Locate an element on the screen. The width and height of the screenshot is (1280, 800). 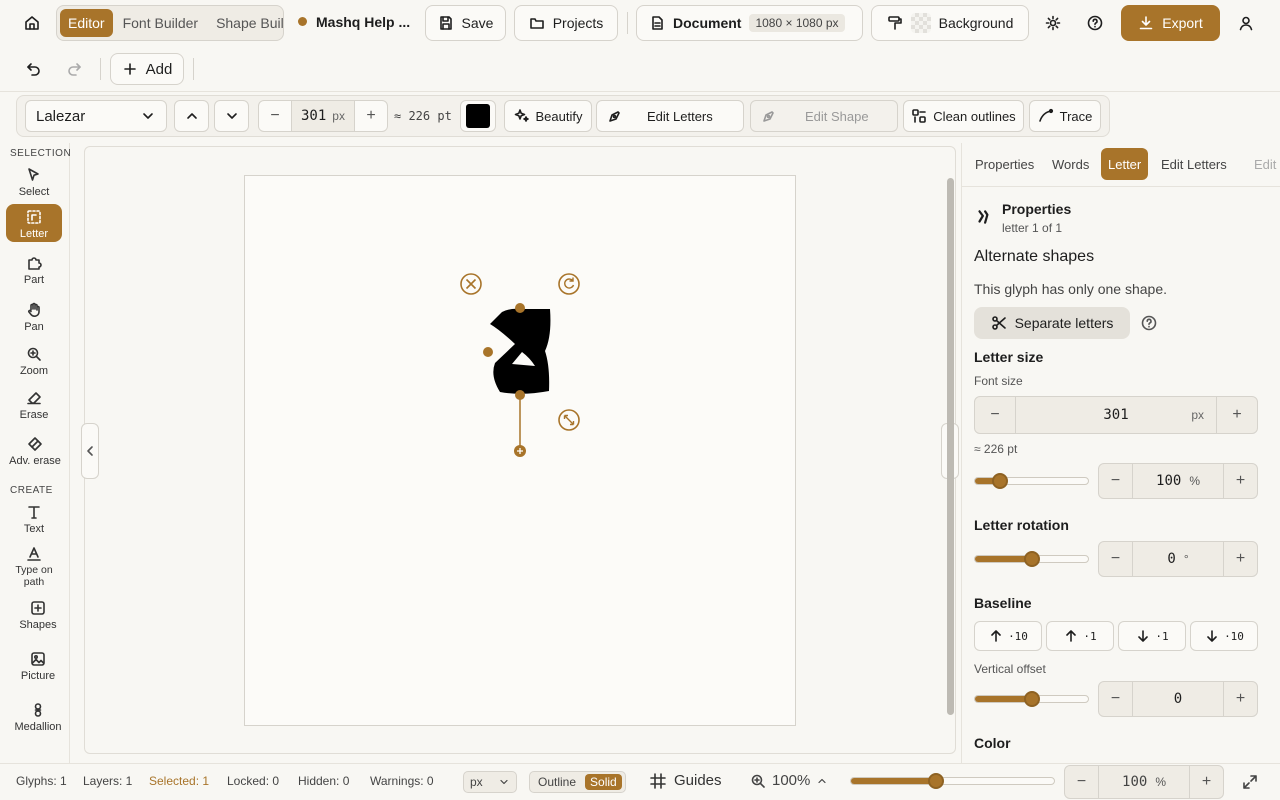
increase-font-size-button: + is located at coordinates (1237, 415).